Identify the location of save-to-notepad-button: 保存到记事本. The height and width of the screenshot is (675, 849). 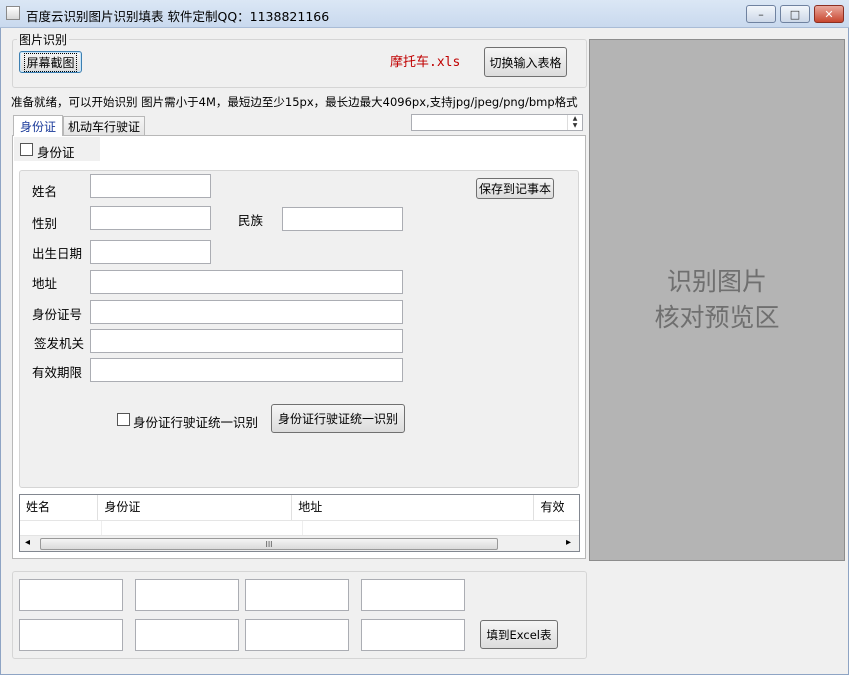
(515, 188).